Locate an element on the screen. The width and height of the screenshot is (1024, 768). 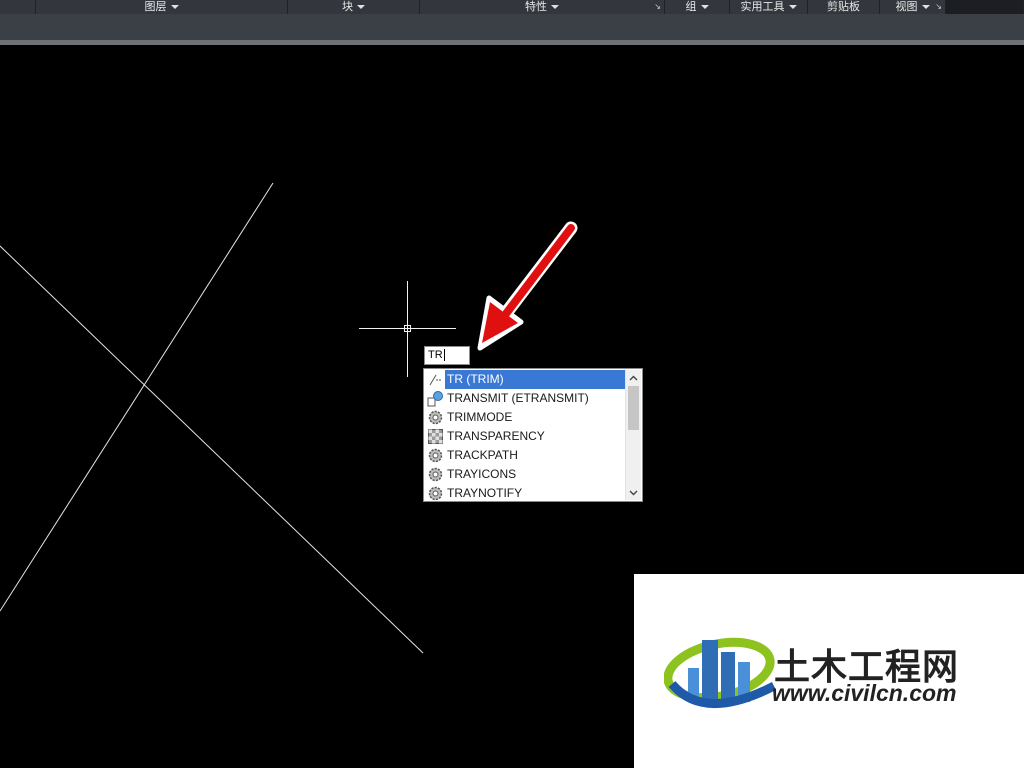
ribbon-panel-bar: 图层 块 特性 ↘ 组 实用工具 剪贴板 视图 ↘ is located at coordinates (512, 7).